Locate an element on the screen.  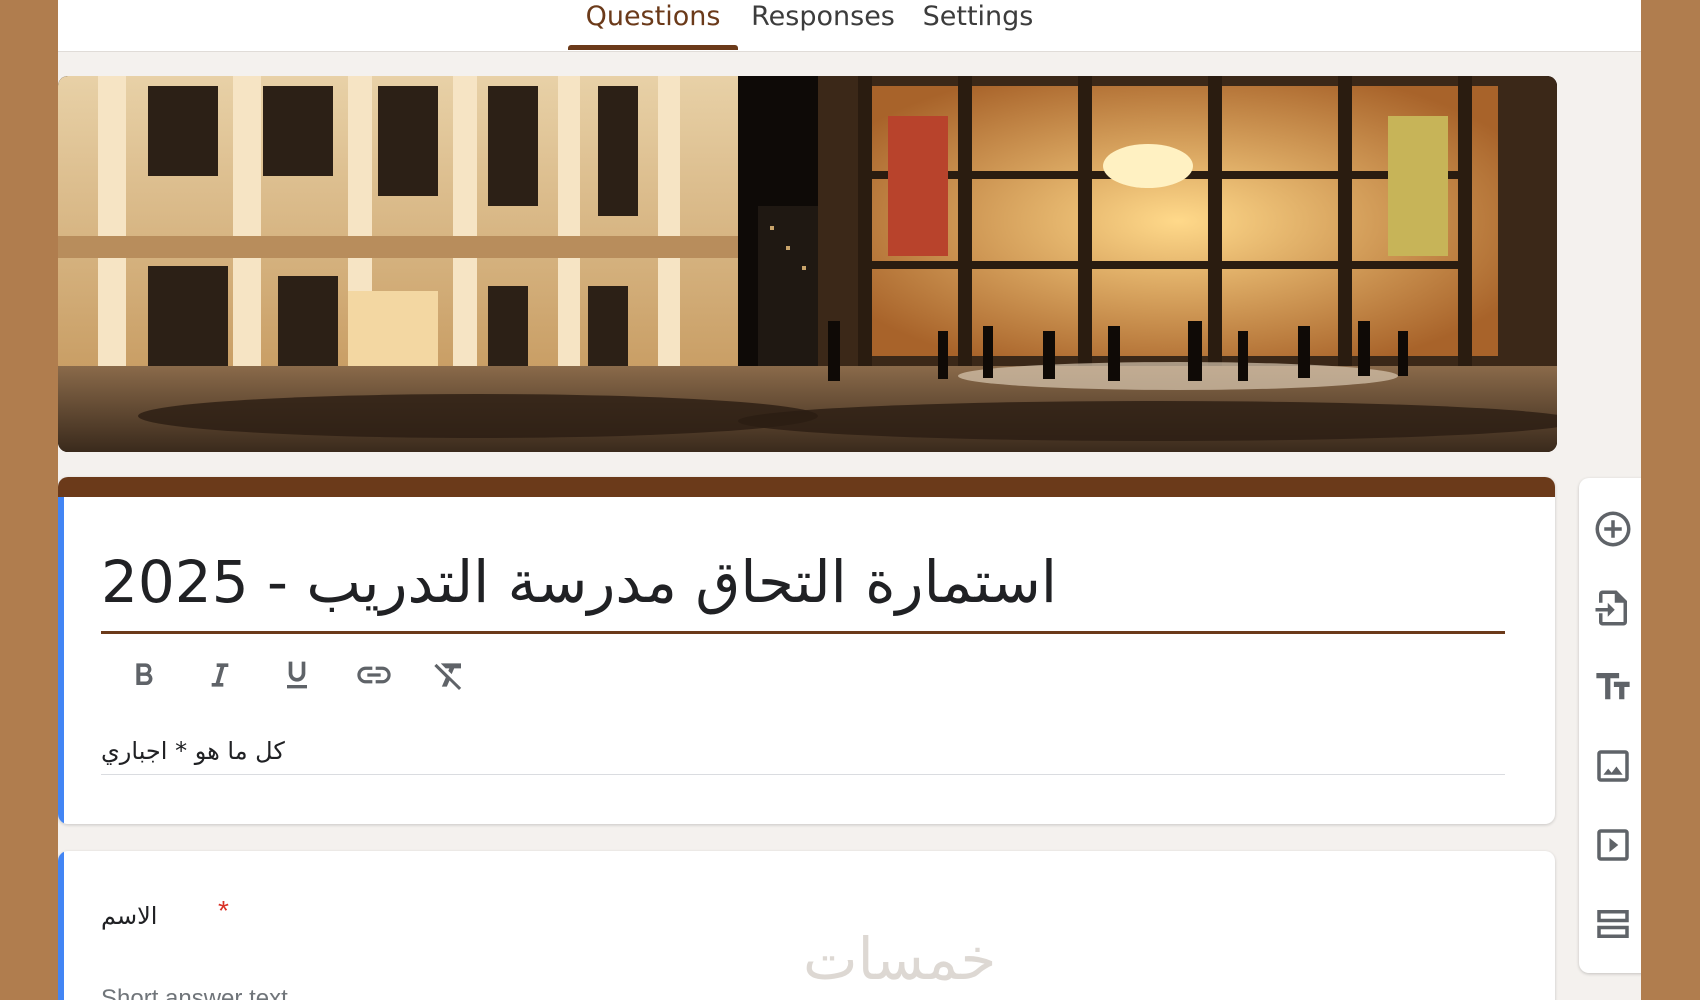
tab-settings: Settings is located at coordinates (978, 25).